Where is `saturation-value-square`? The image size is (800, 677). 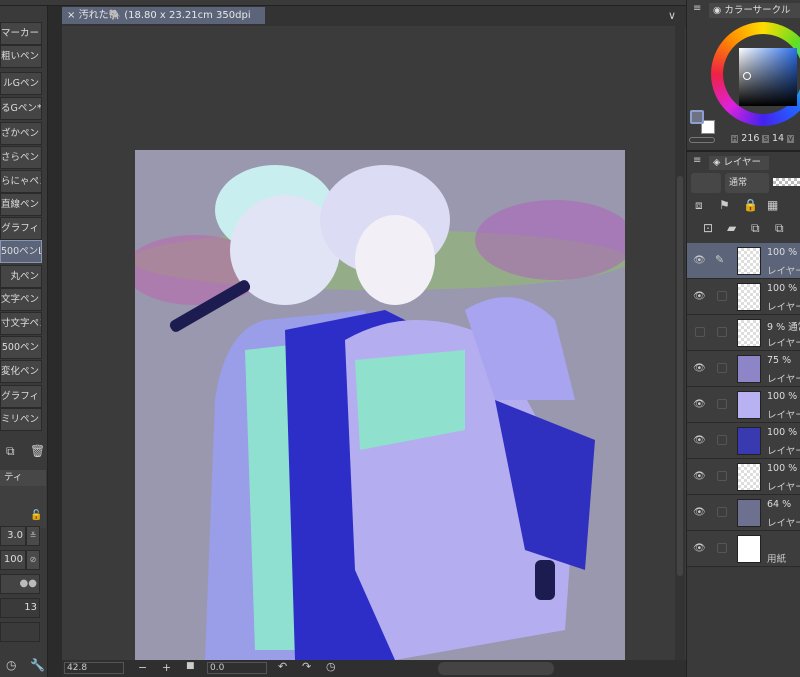
saturation-value-square is located at coordinates (768, 77).